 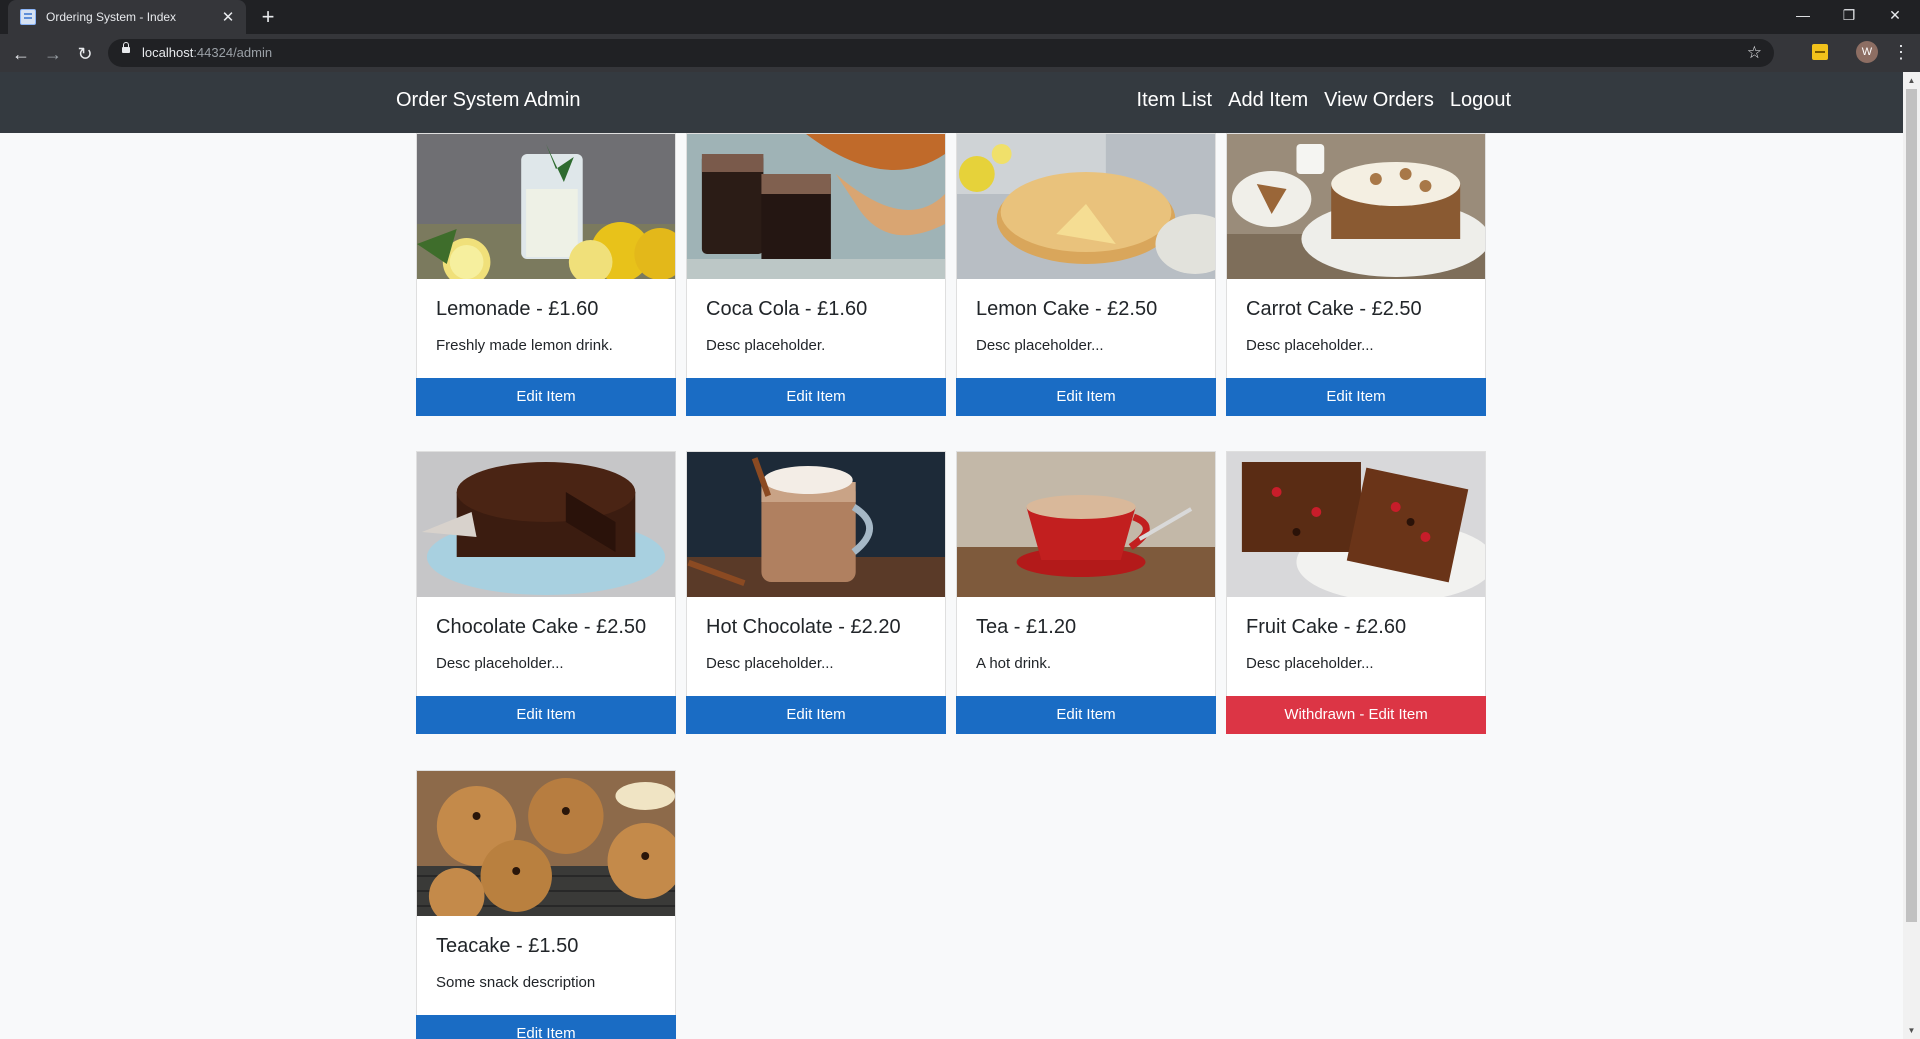 I want to click on item-card: Tea - £1.20 A hot drink. Edit Item, so click(x=1086, y=592).